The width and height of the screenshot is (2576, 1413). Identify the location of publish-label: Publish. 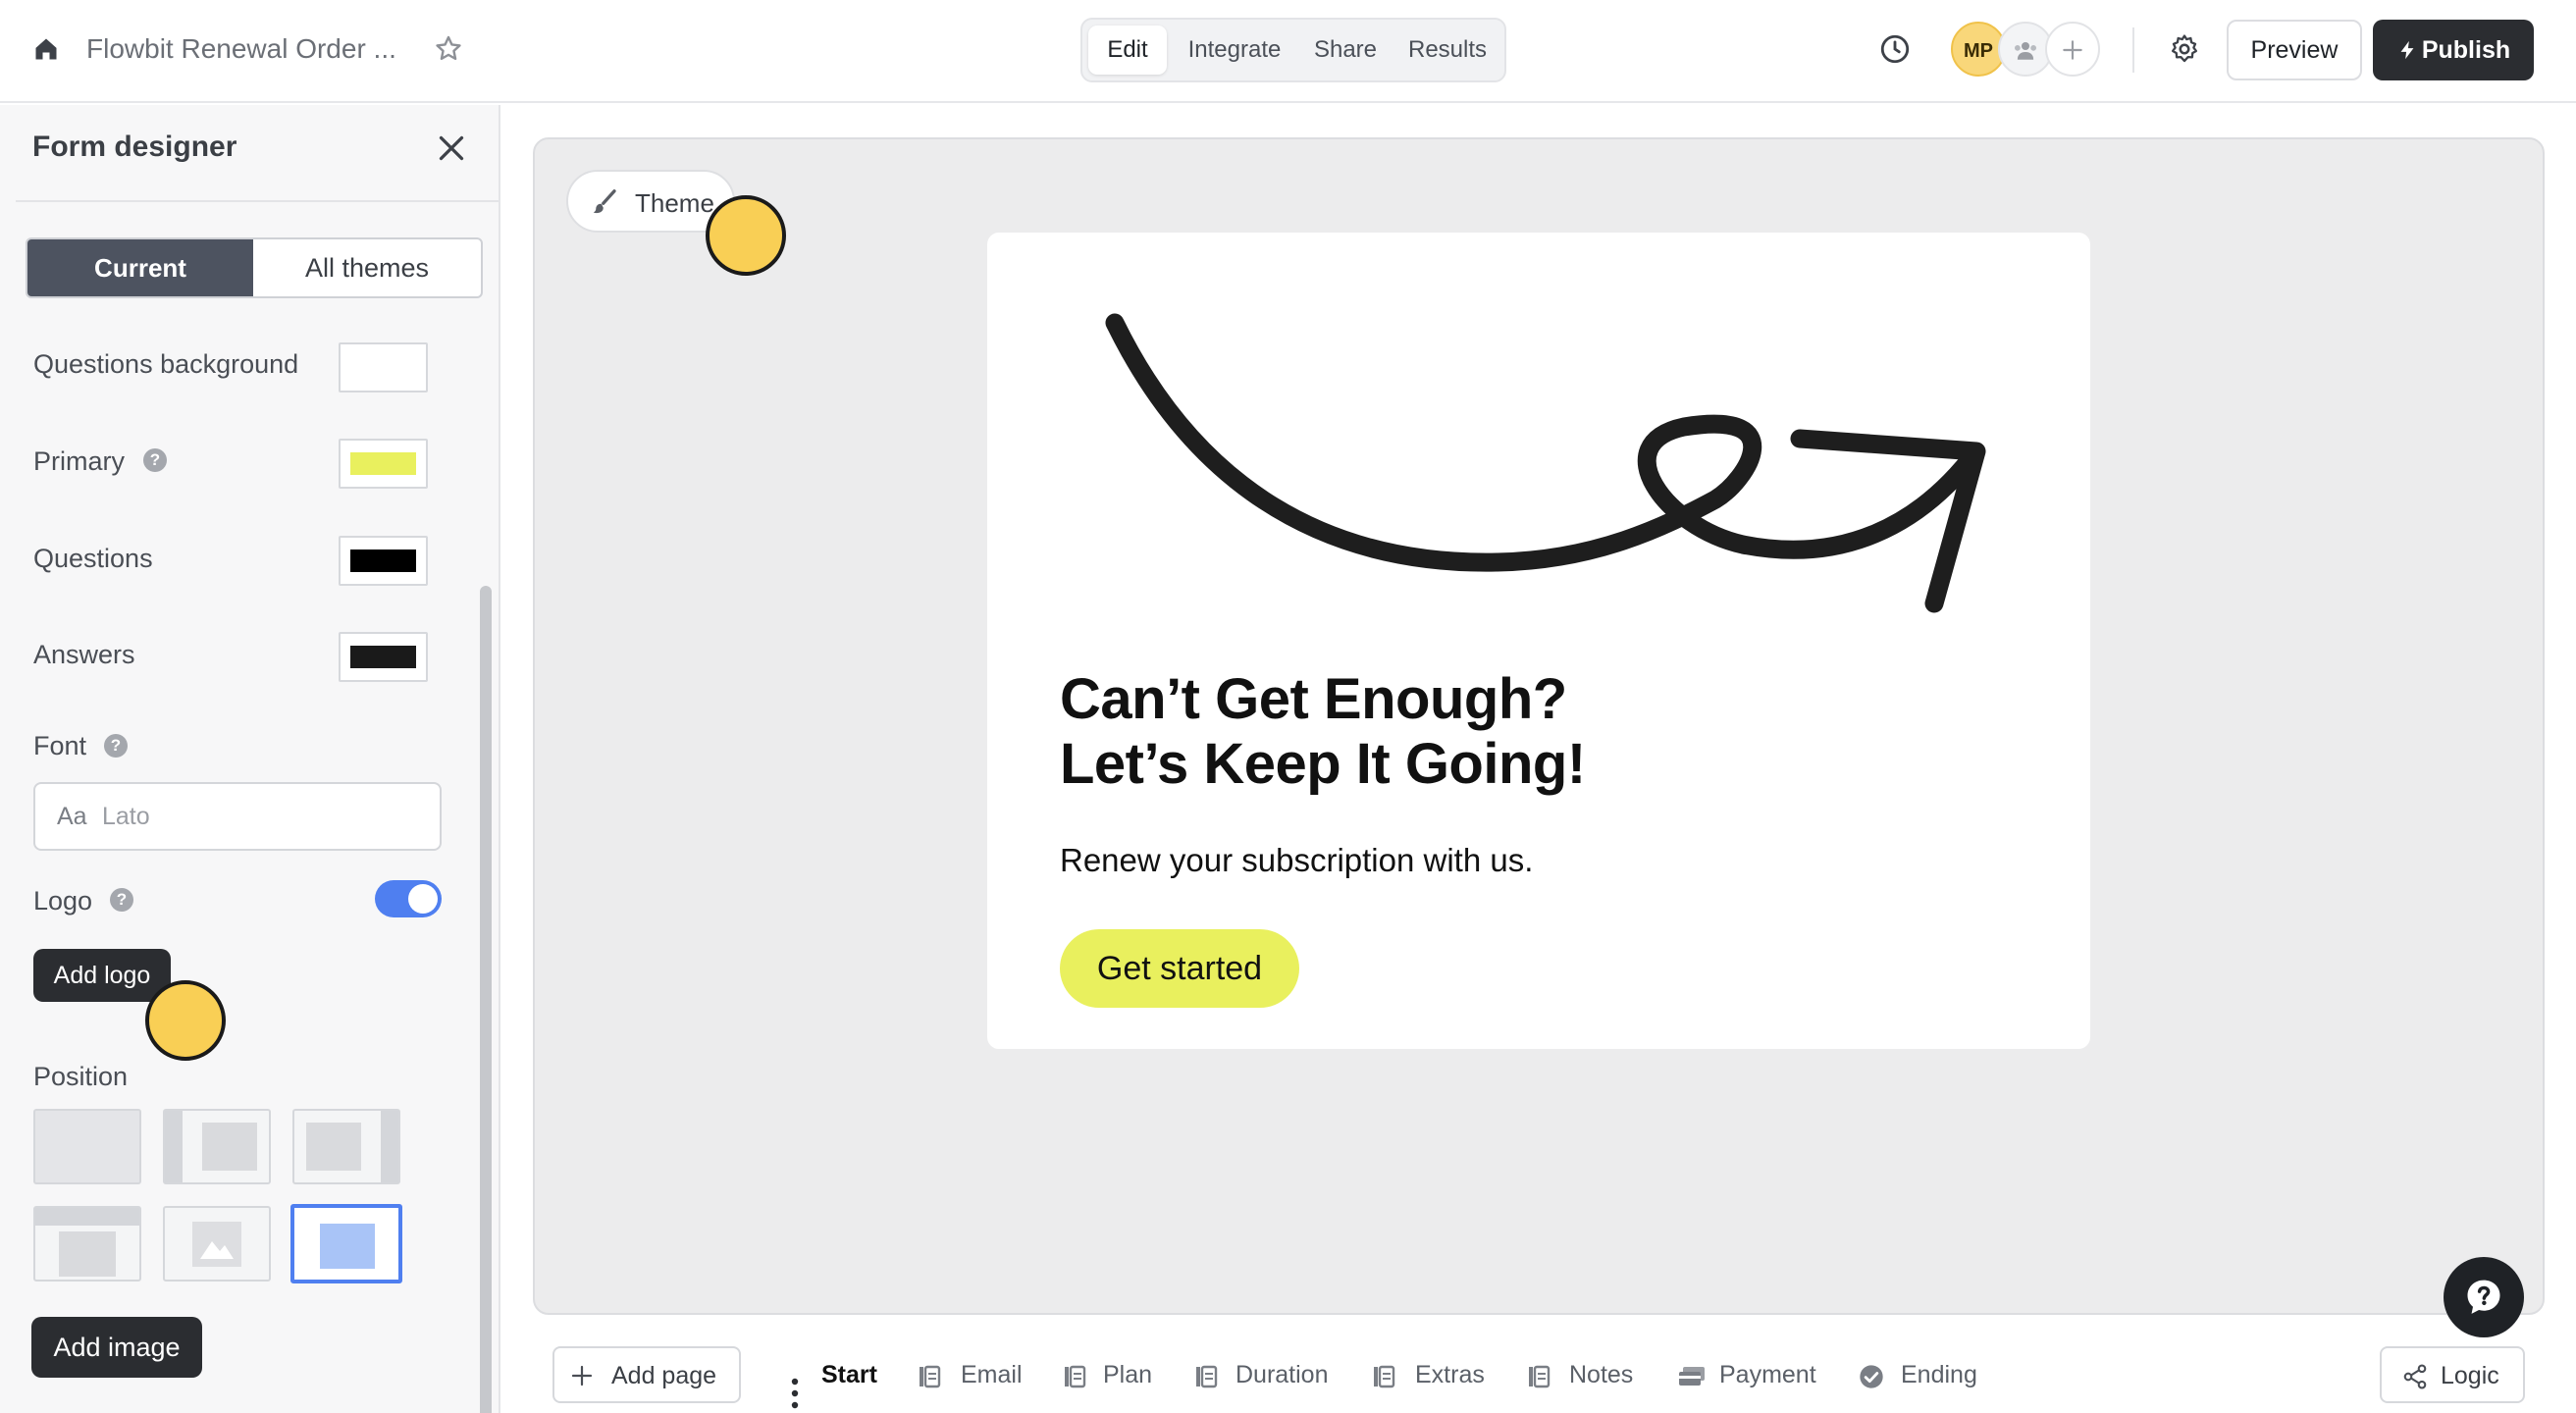
(2466, 50).